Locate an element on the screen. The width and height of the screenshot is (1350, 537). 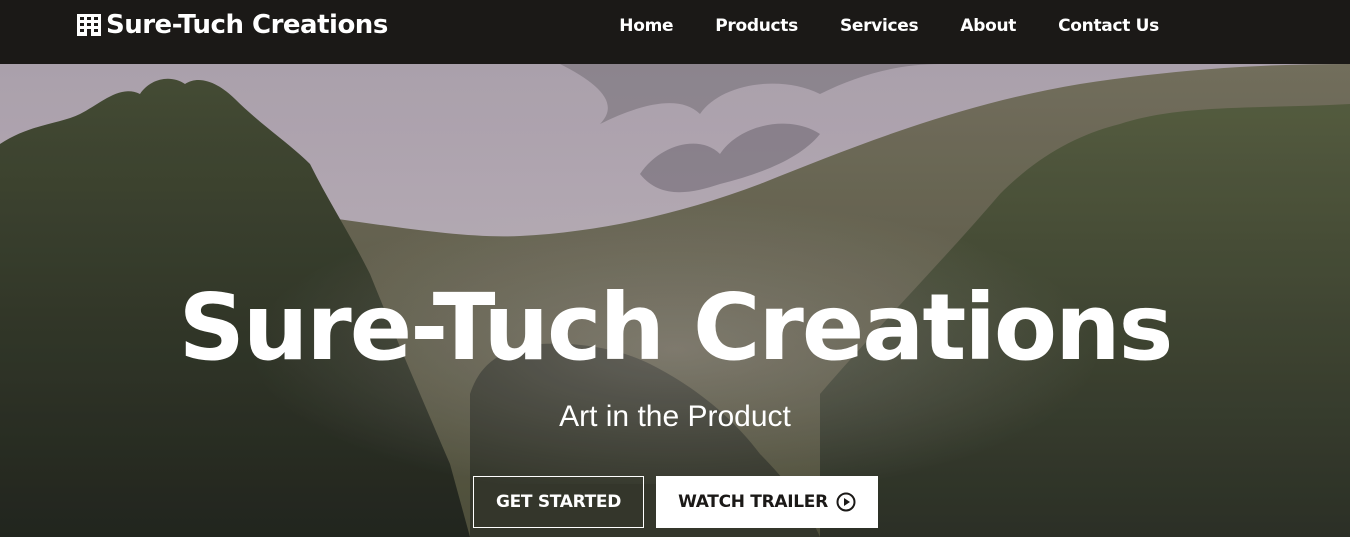
watch-trailer-button: WATCH TRAILER is located at coordinates (767, 502).